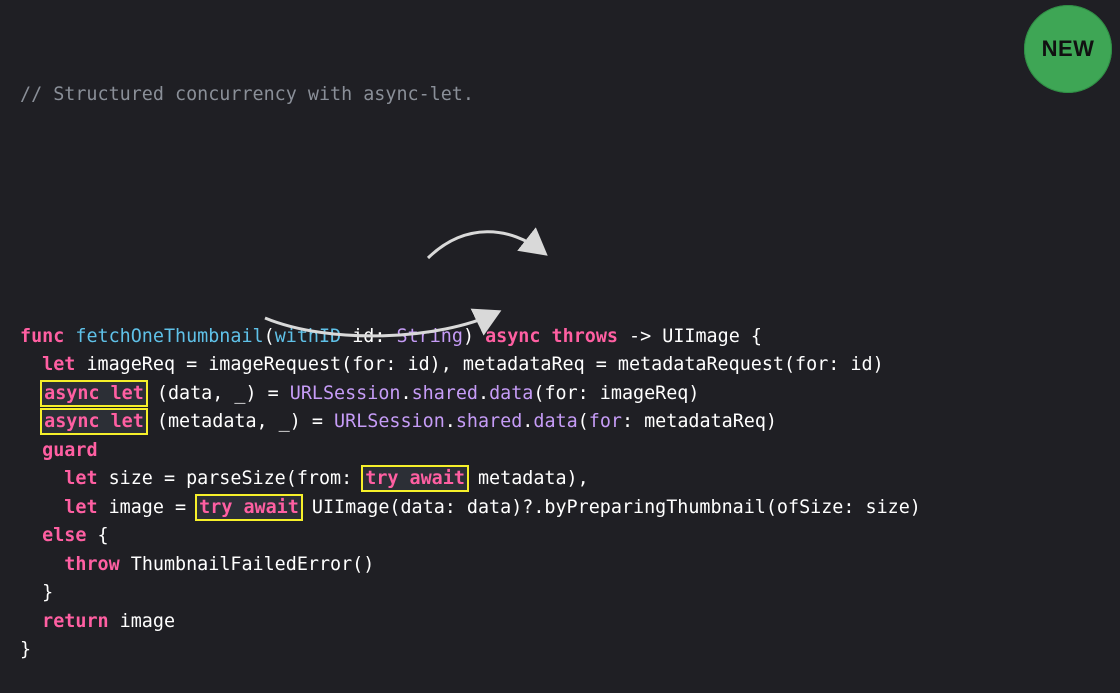 This screenshot has width=1120, height=693. I want to click on code-token-type: for, so click(605, 421).